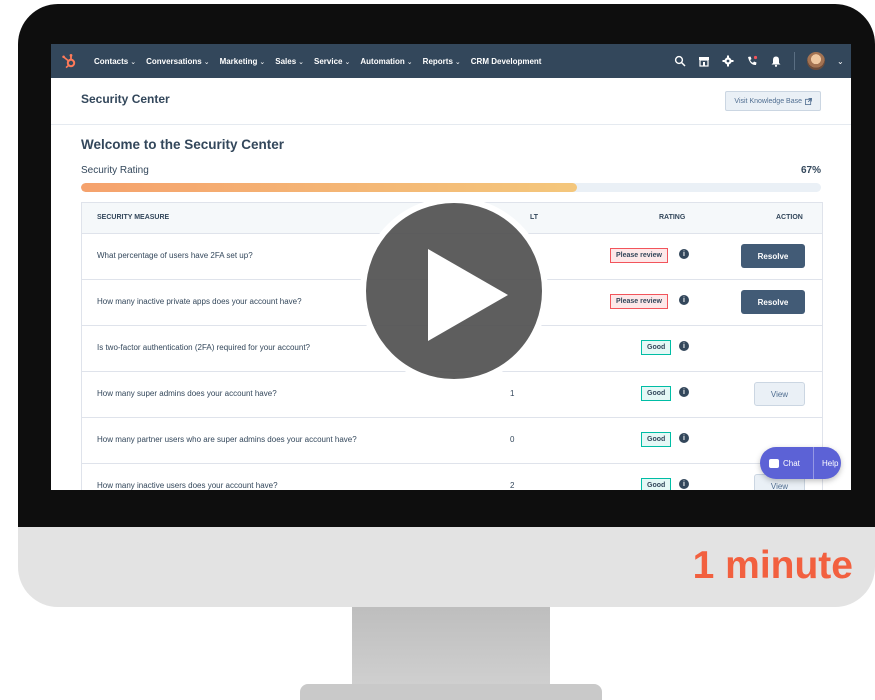 The image size is (875, 700). Describe the element at coordinates (680, 61) in the screenshot. I see `search-icon` at that location.